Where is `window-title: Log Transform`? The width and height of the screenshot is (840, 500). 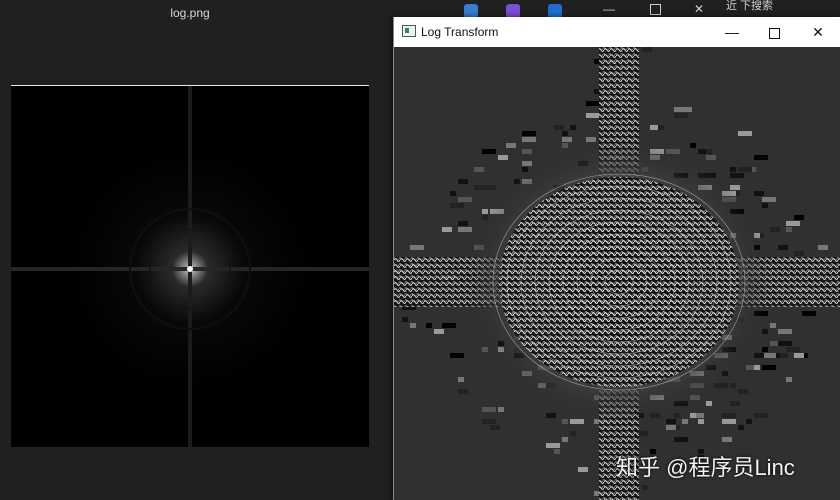 window-title: Log Transform is located at coordinates (460, 32).